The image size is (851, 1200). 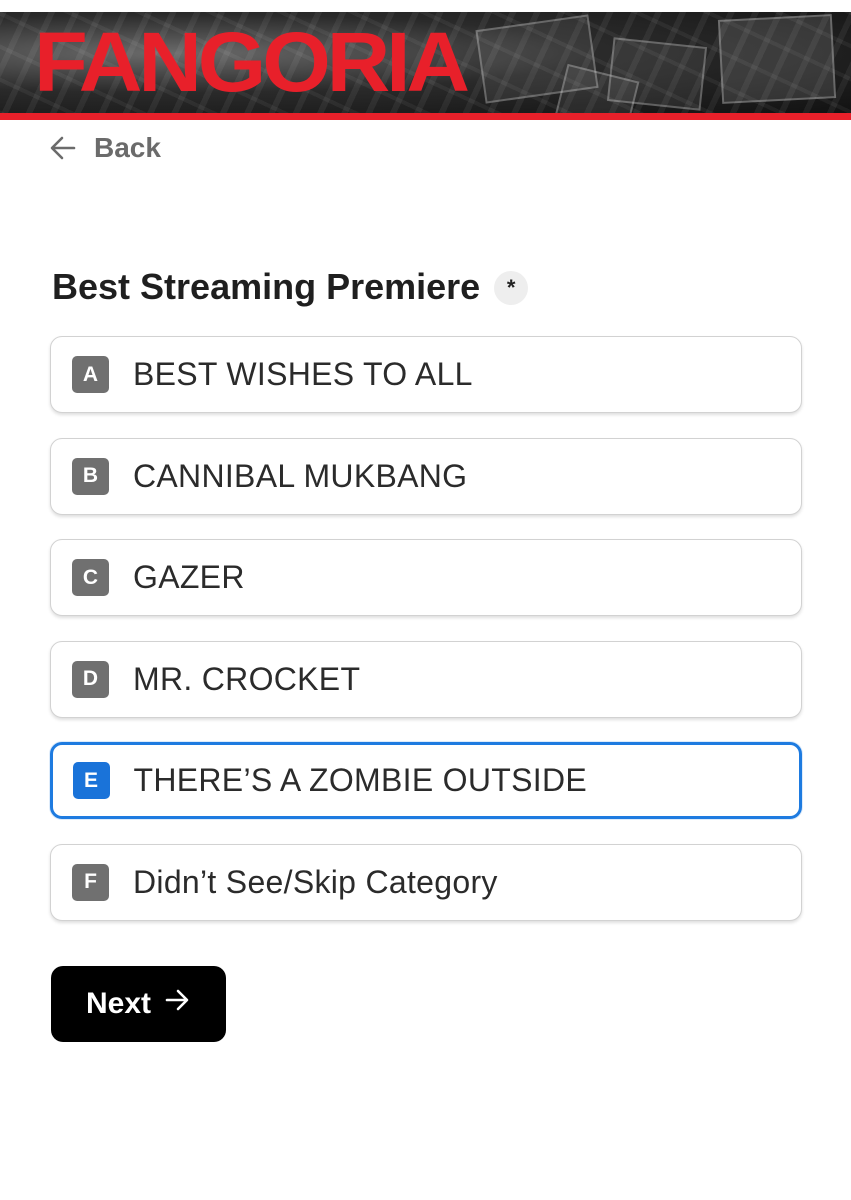 What do you see at coordinates (63, 148) in the screenshot?
I see `arrow-left-icon` at bounding box center [63, 148].